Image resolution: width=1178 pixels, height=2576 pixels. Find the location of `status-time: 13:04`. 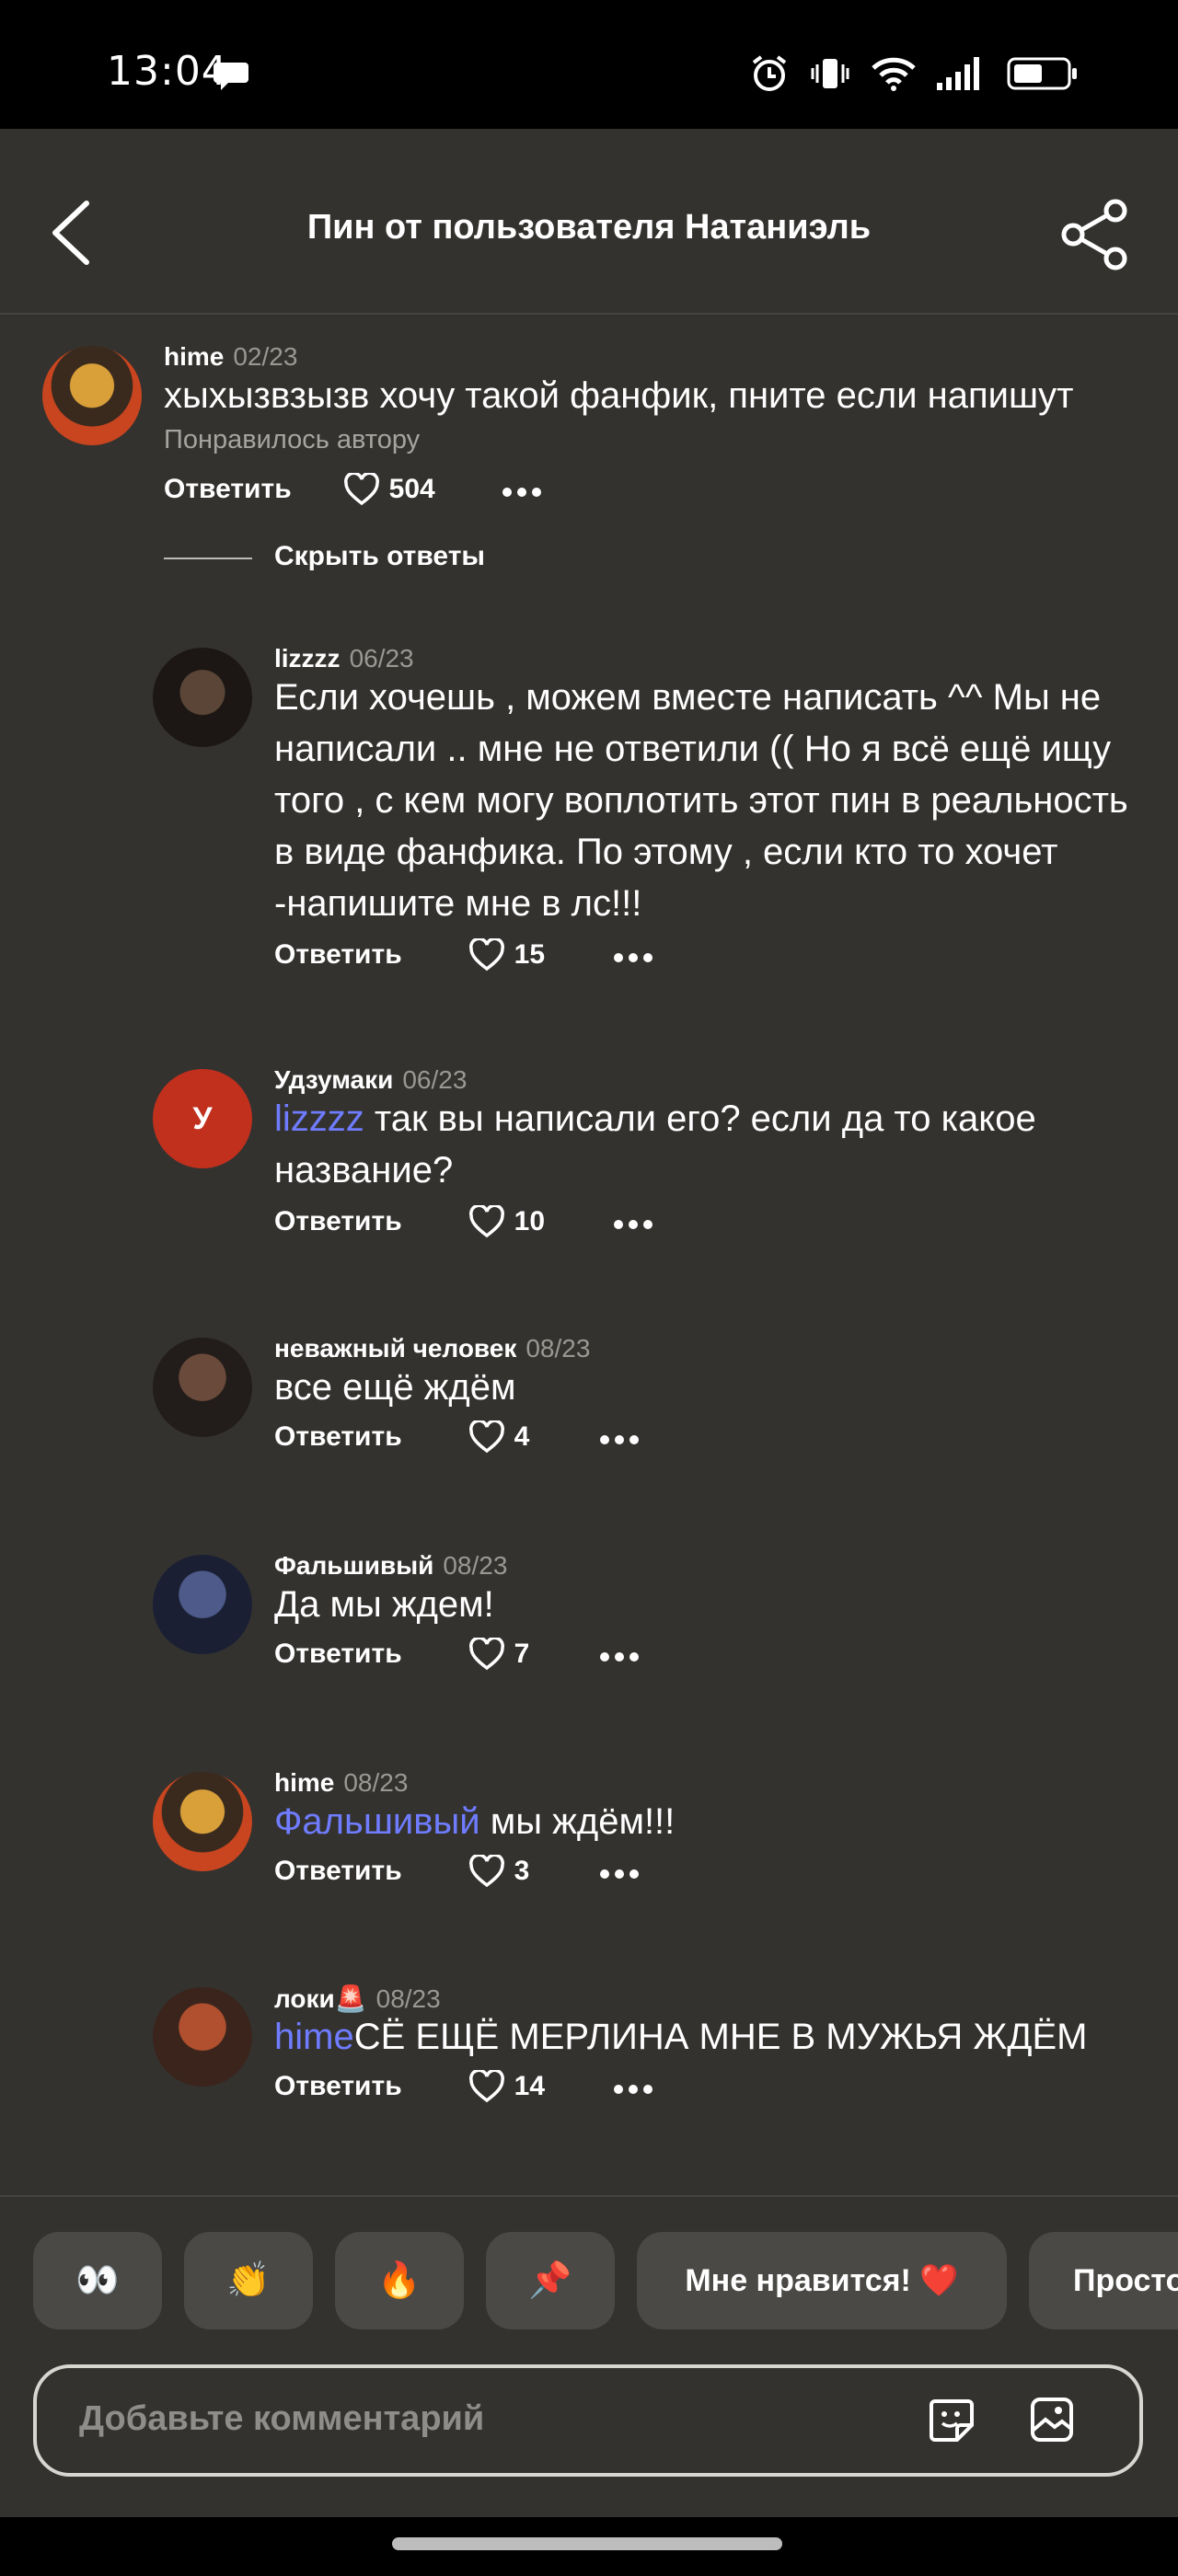

status-time: 13:04 is located at coordinates (167, 71).